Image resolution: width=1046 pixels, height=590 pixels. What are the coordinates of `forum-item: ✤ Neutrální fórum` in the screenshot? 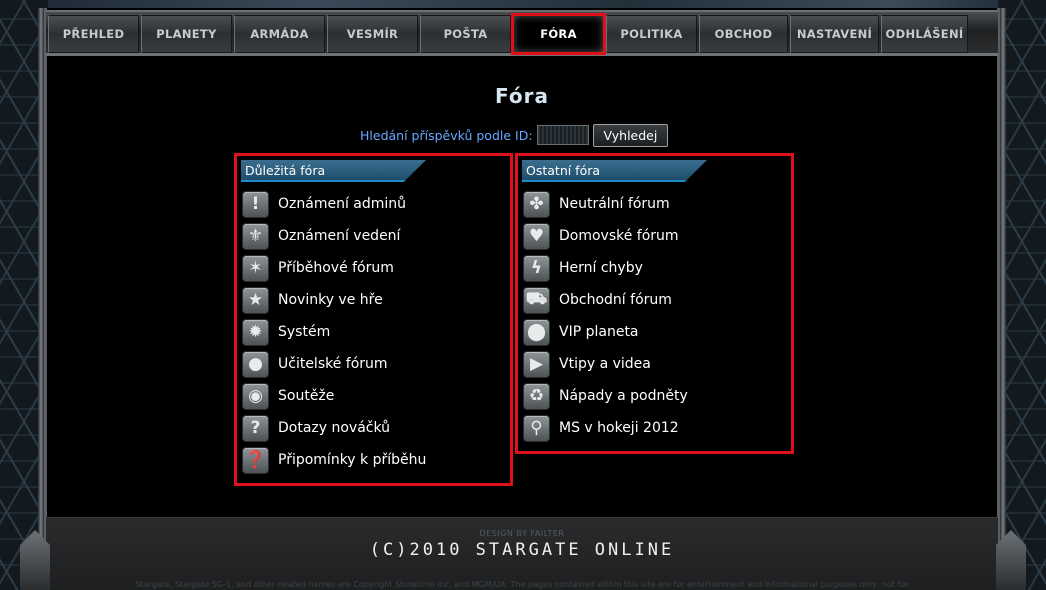 It's located at (657, 204).